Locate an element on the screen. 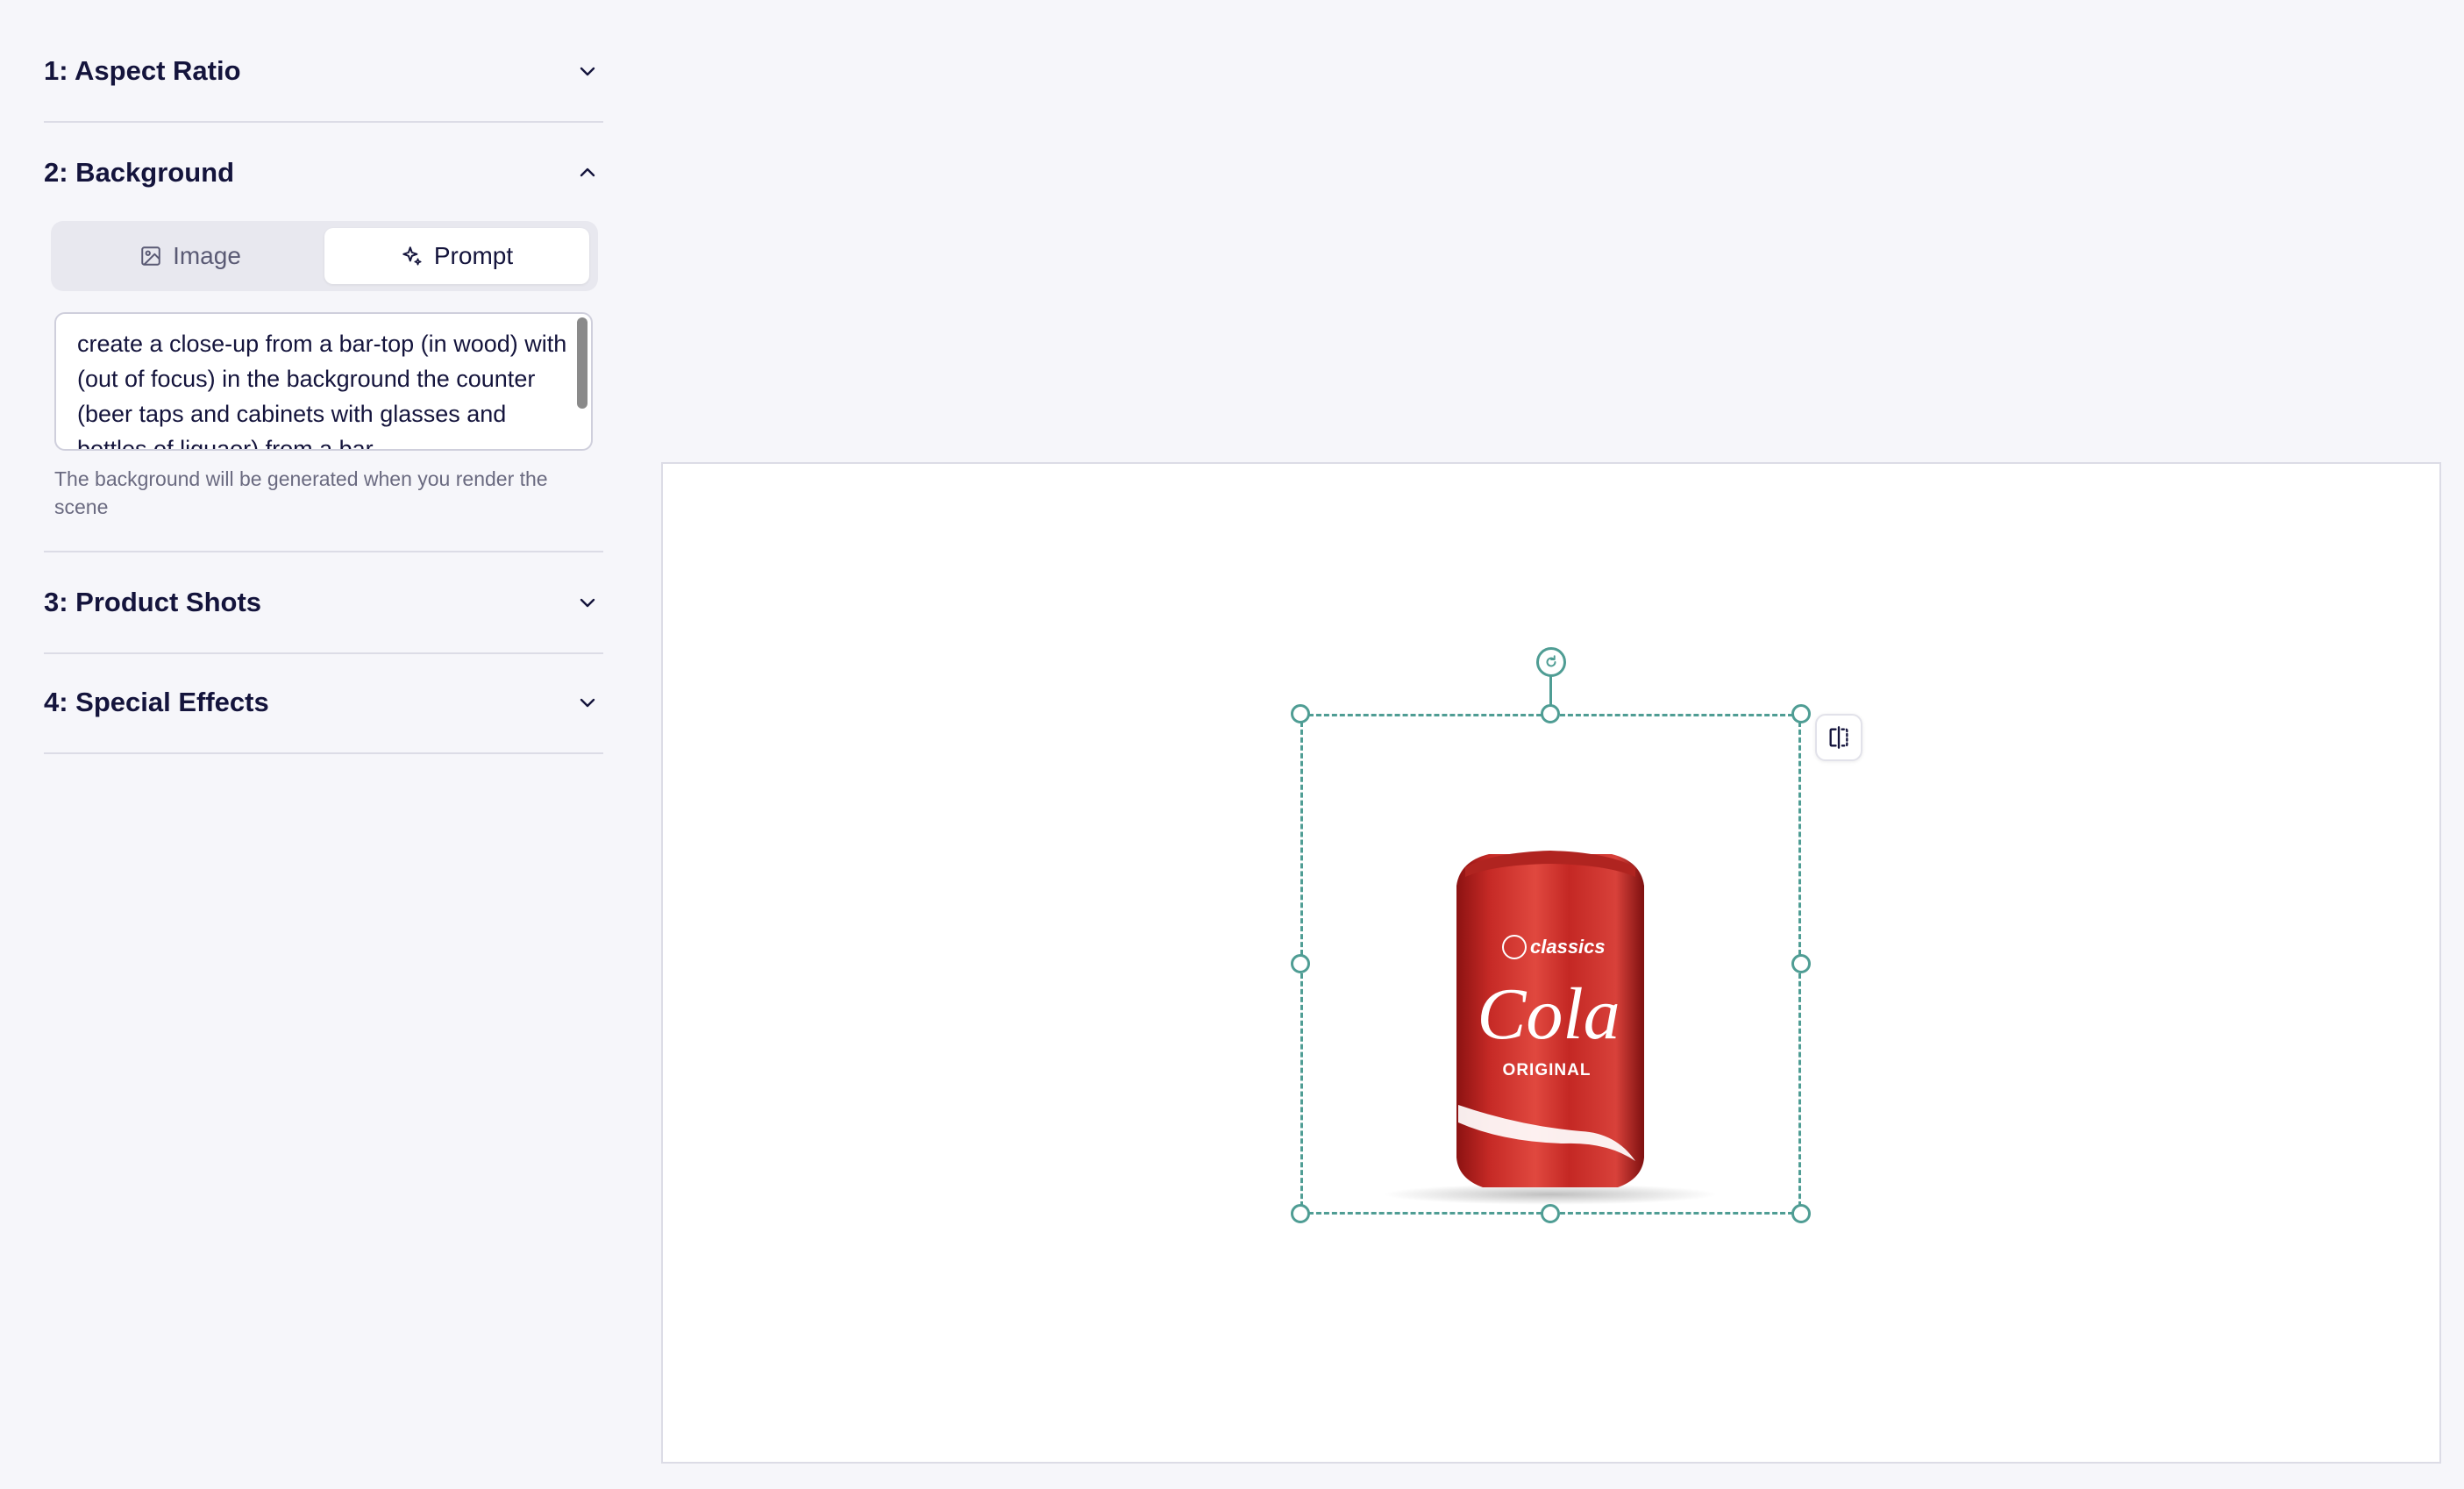 This screenshot has height=1489, width=2464. section-title: 1: Aspect Ratio is located at coordinates (143, 70).